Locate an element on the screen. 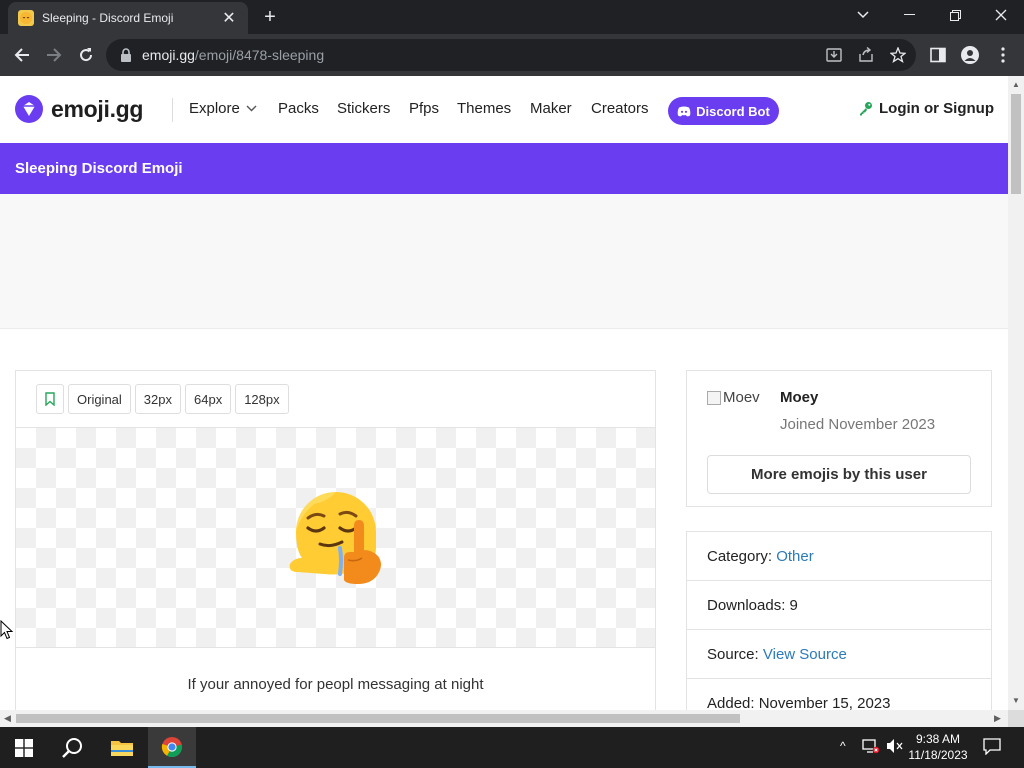  avatar: Moev is located at coordinates (733, 397).